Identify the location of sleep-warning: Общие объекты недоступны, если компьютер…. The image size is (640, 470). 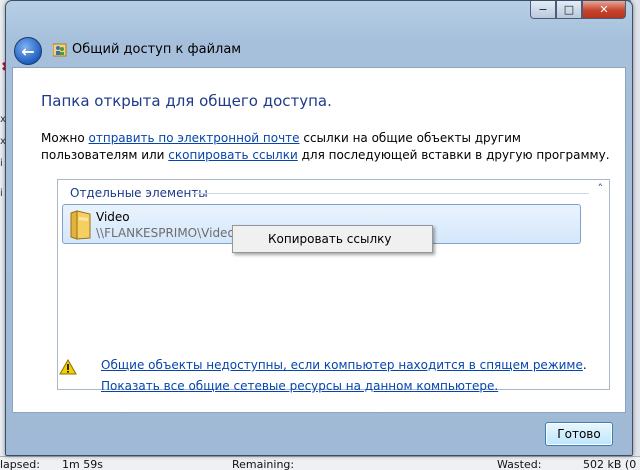
(344, 365).